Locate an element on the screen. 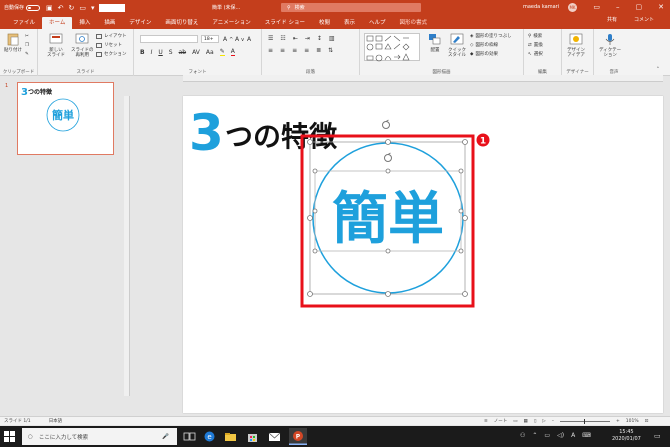 The height and width of the screenshot is (447, 670). columns-icon: ▥ is located at coordinates (332, 38).